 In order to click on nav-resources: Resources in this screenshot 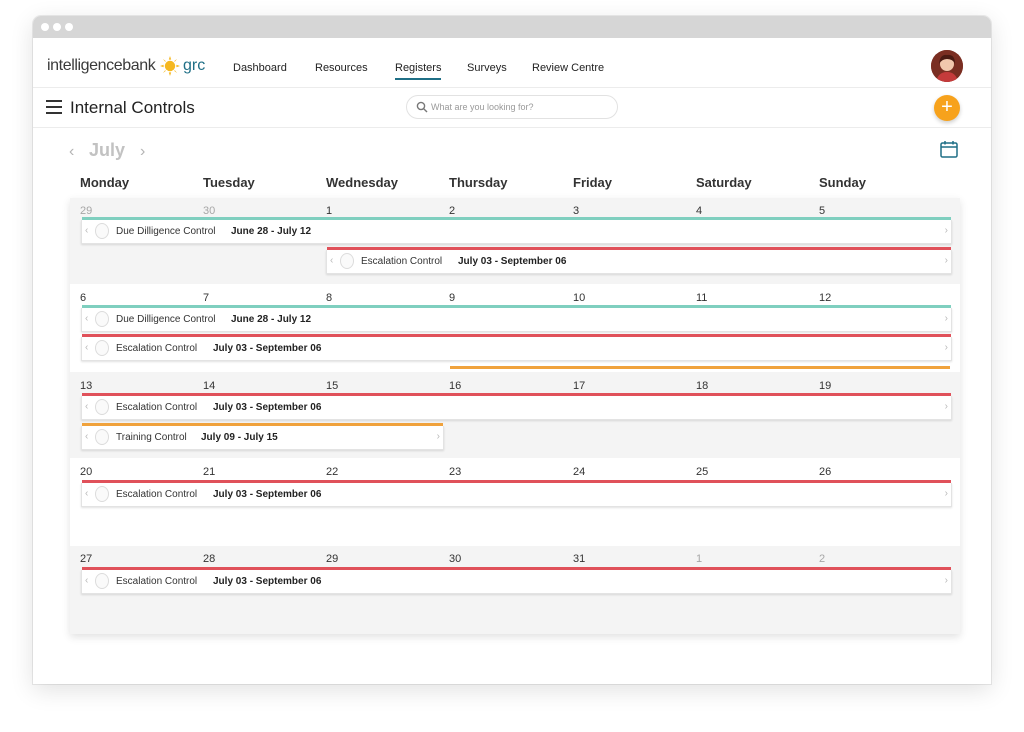, I will do `click(341, 68)`.